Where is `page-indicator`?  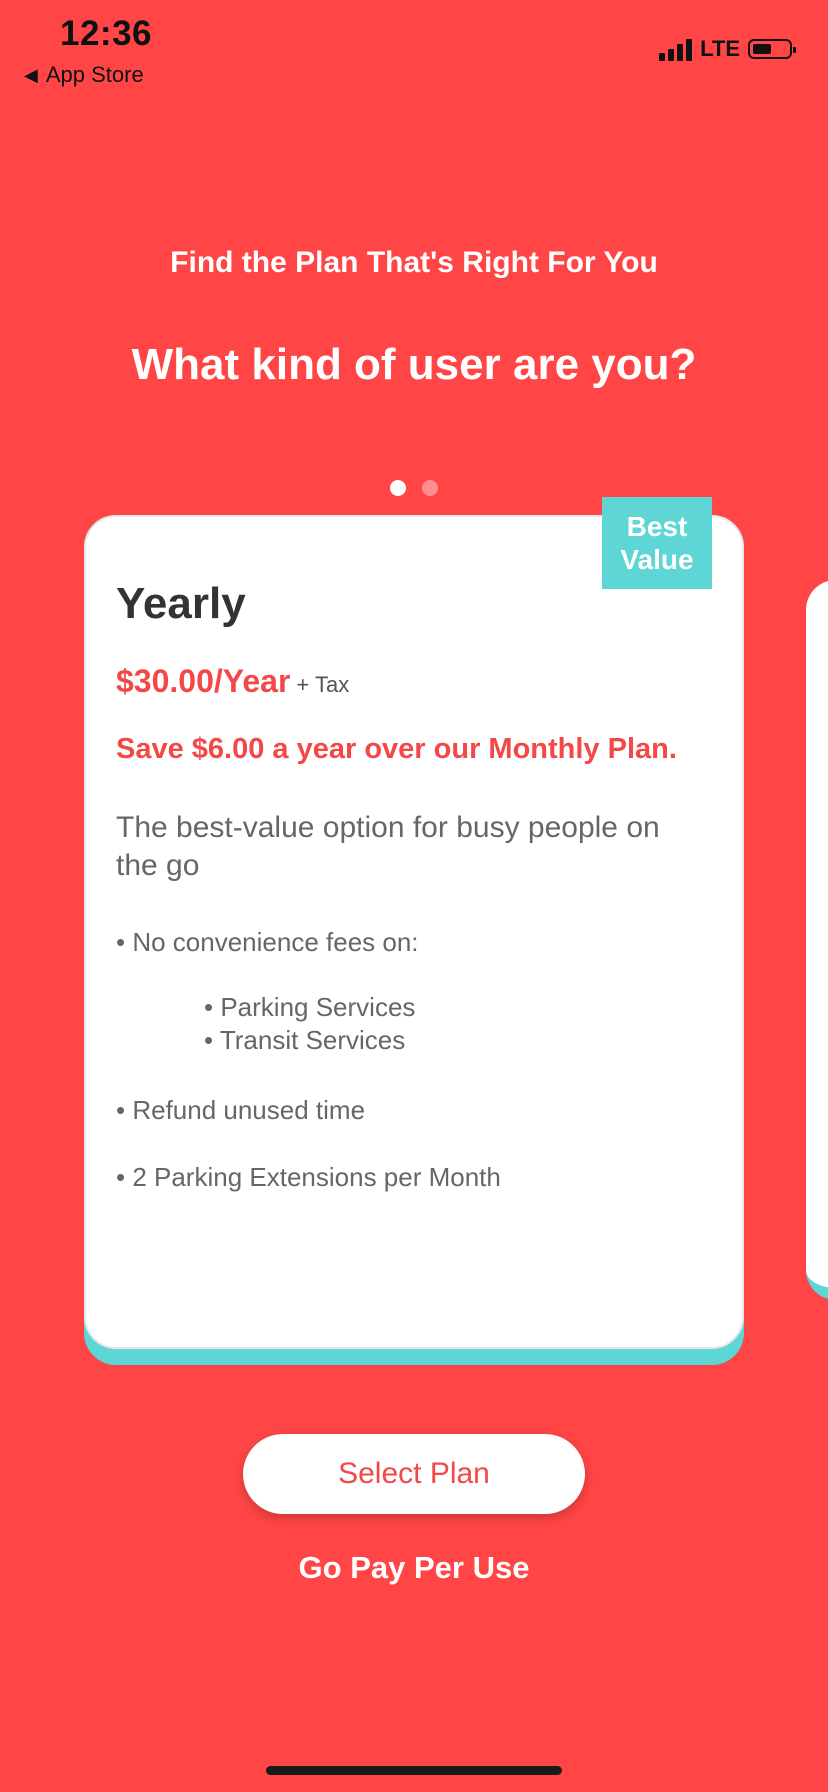 page-indicator is located at coordinates (414, 488).